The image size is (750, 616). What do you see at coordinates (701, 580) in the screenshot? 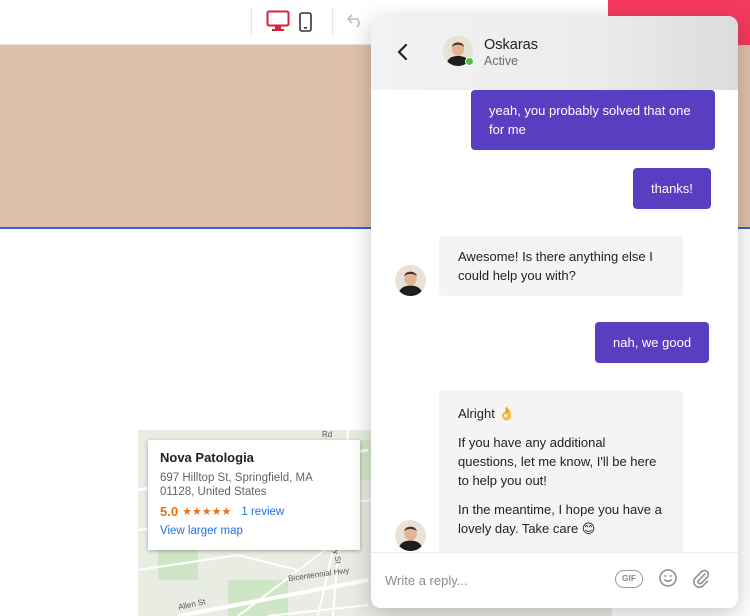
I see `paperclip-icon` at bounding box center [701, 580].